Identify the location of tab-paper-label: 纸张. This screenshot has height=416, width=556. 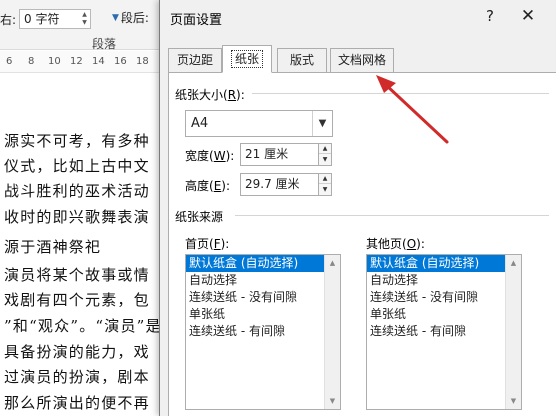
(246, 59).